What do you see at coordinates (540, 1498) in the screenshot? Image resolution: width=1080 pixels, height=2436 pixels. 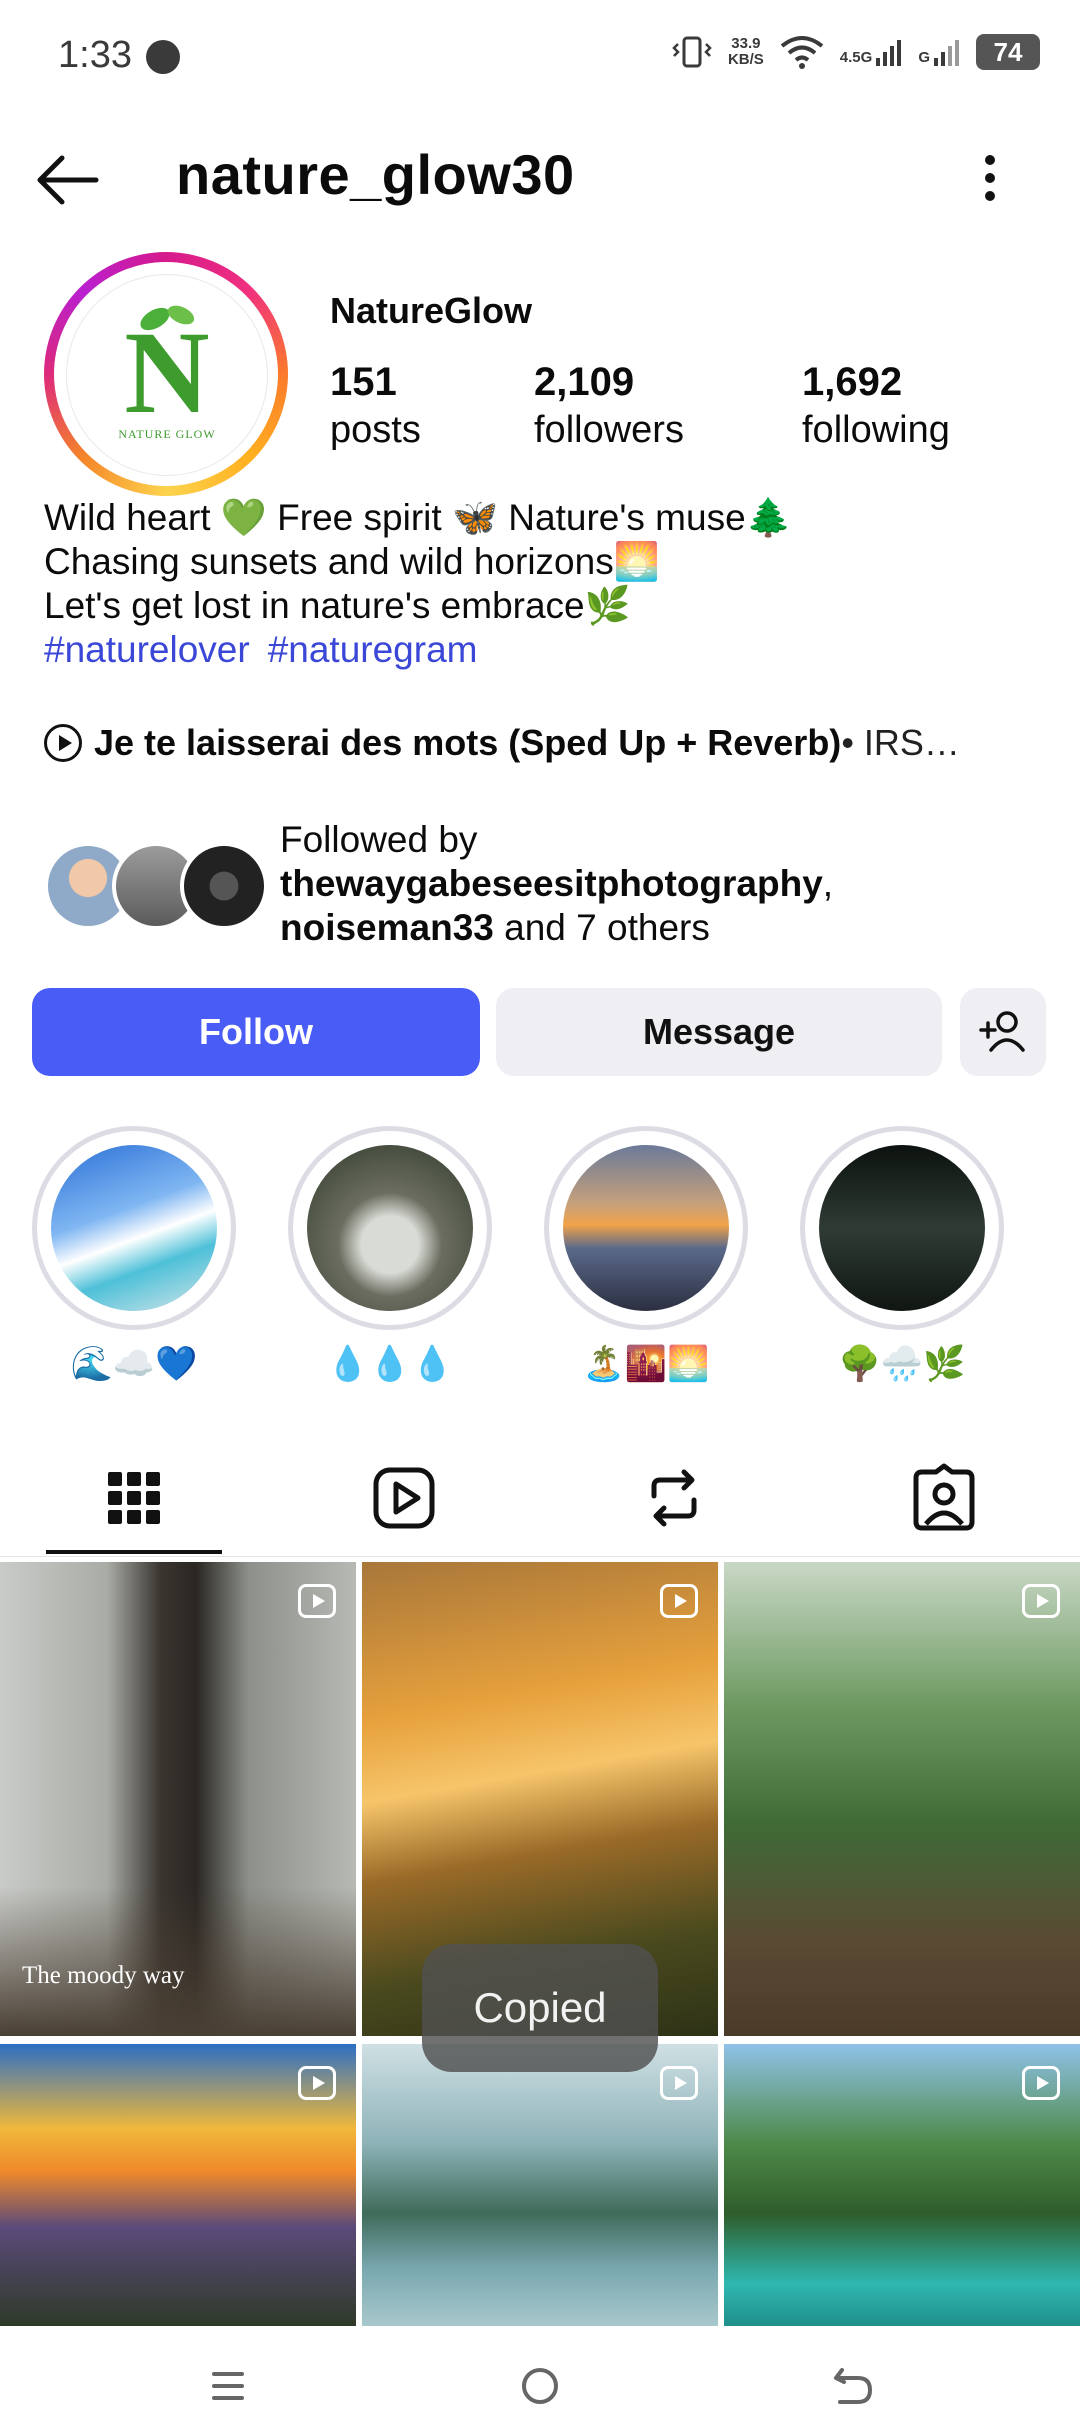 I see `profile-tabs` at bounding box center [540, 1498].